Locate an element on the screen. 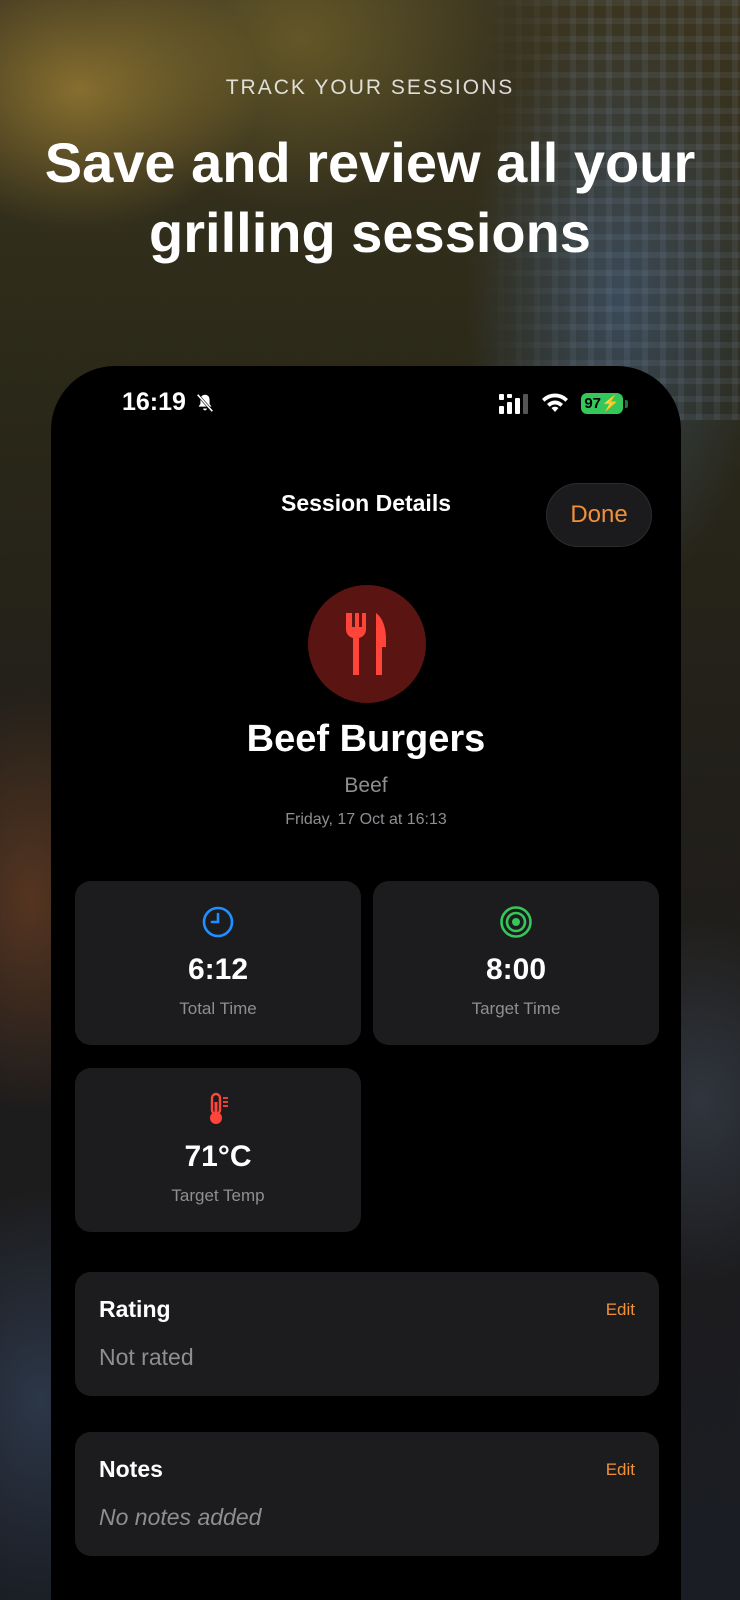 The height and width of the screenshot is (1600, 740). session-category: Beef is located at coordinates (366, 785).